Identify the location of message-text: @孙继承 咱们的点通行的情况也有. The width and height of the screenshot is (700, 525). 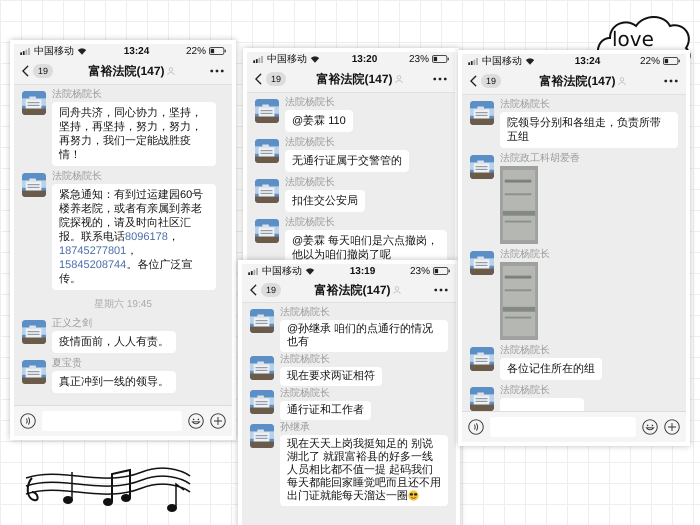
(360, 336).